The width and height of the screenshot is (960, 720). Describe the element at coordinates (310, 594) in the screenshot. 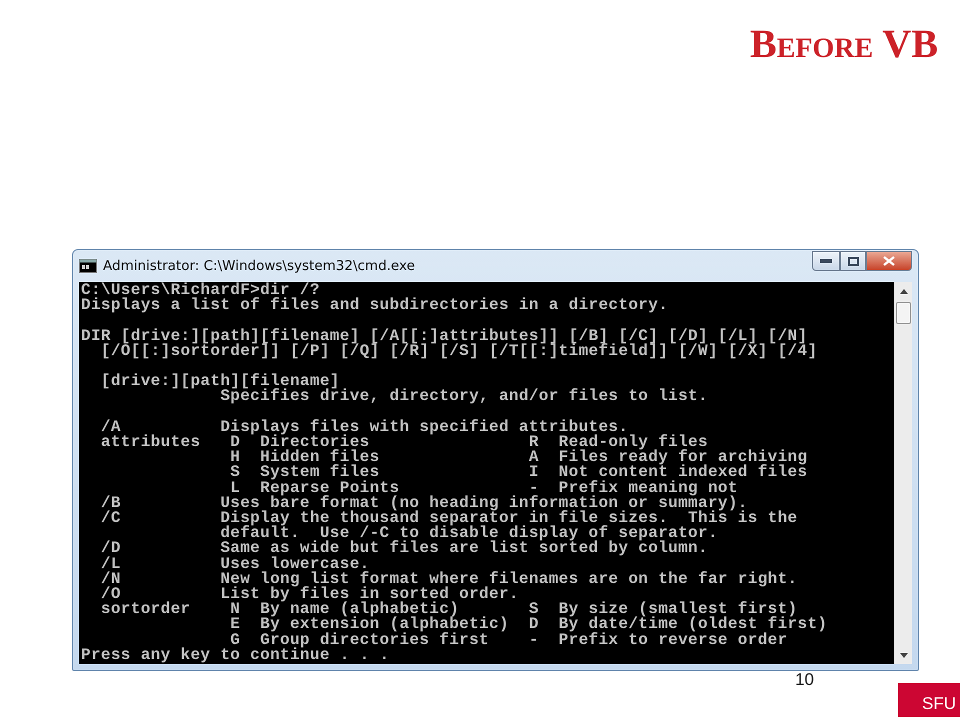

I see `console-line: /O List by files in sorted order.` at that location.